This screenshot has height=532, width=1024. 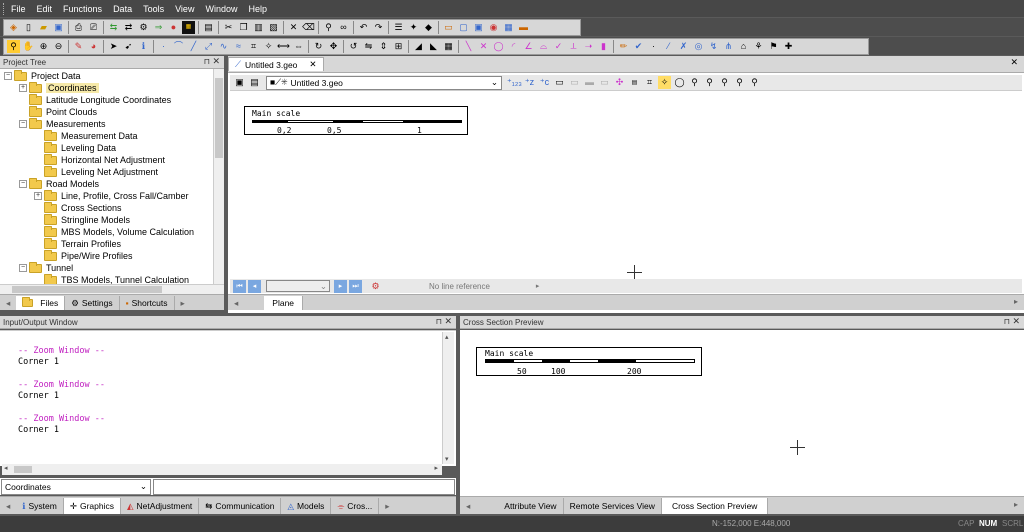 I want to click on redo-icon: ↷, so click(x=378, y=27).